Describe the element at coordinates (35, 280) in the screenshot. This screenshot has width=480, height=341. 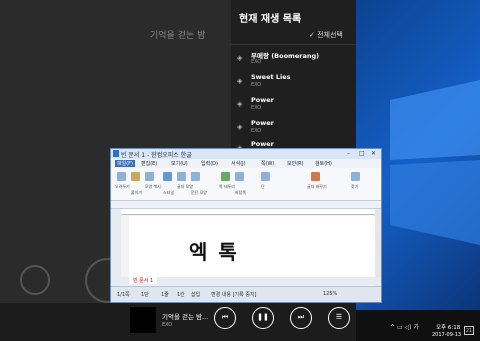
I see `prev-ghost-icon` at that location.